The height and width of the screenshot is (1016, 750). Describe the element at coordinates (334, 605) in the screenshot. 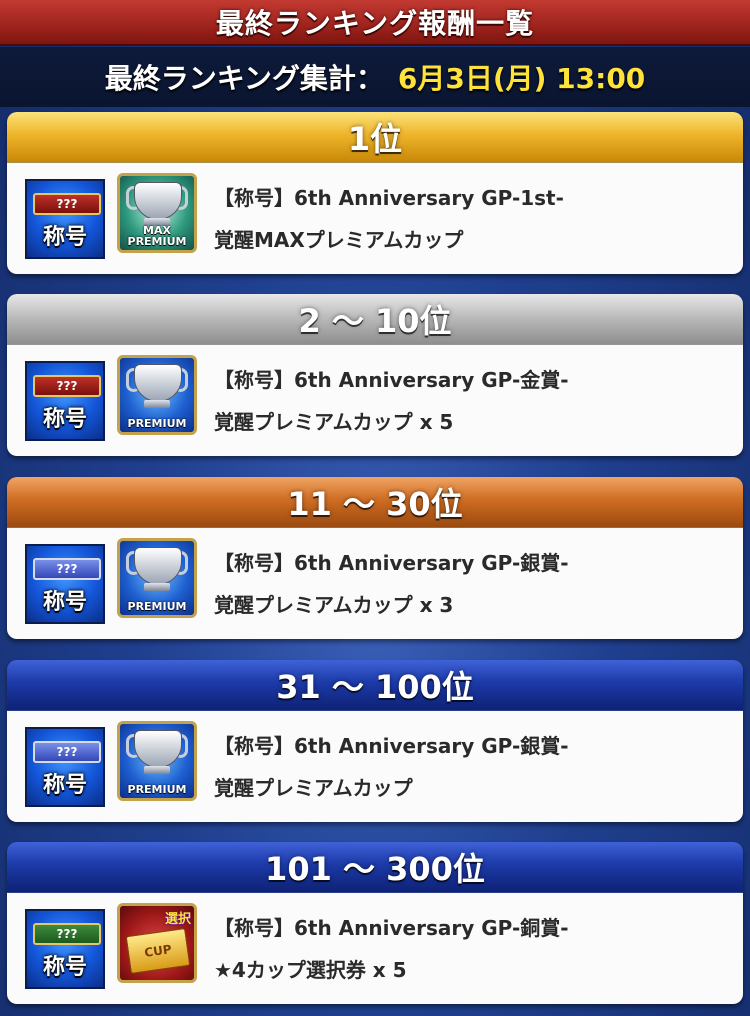

I see `reward-line-2: 覚醒プレミアムカップ x 3` at that location.